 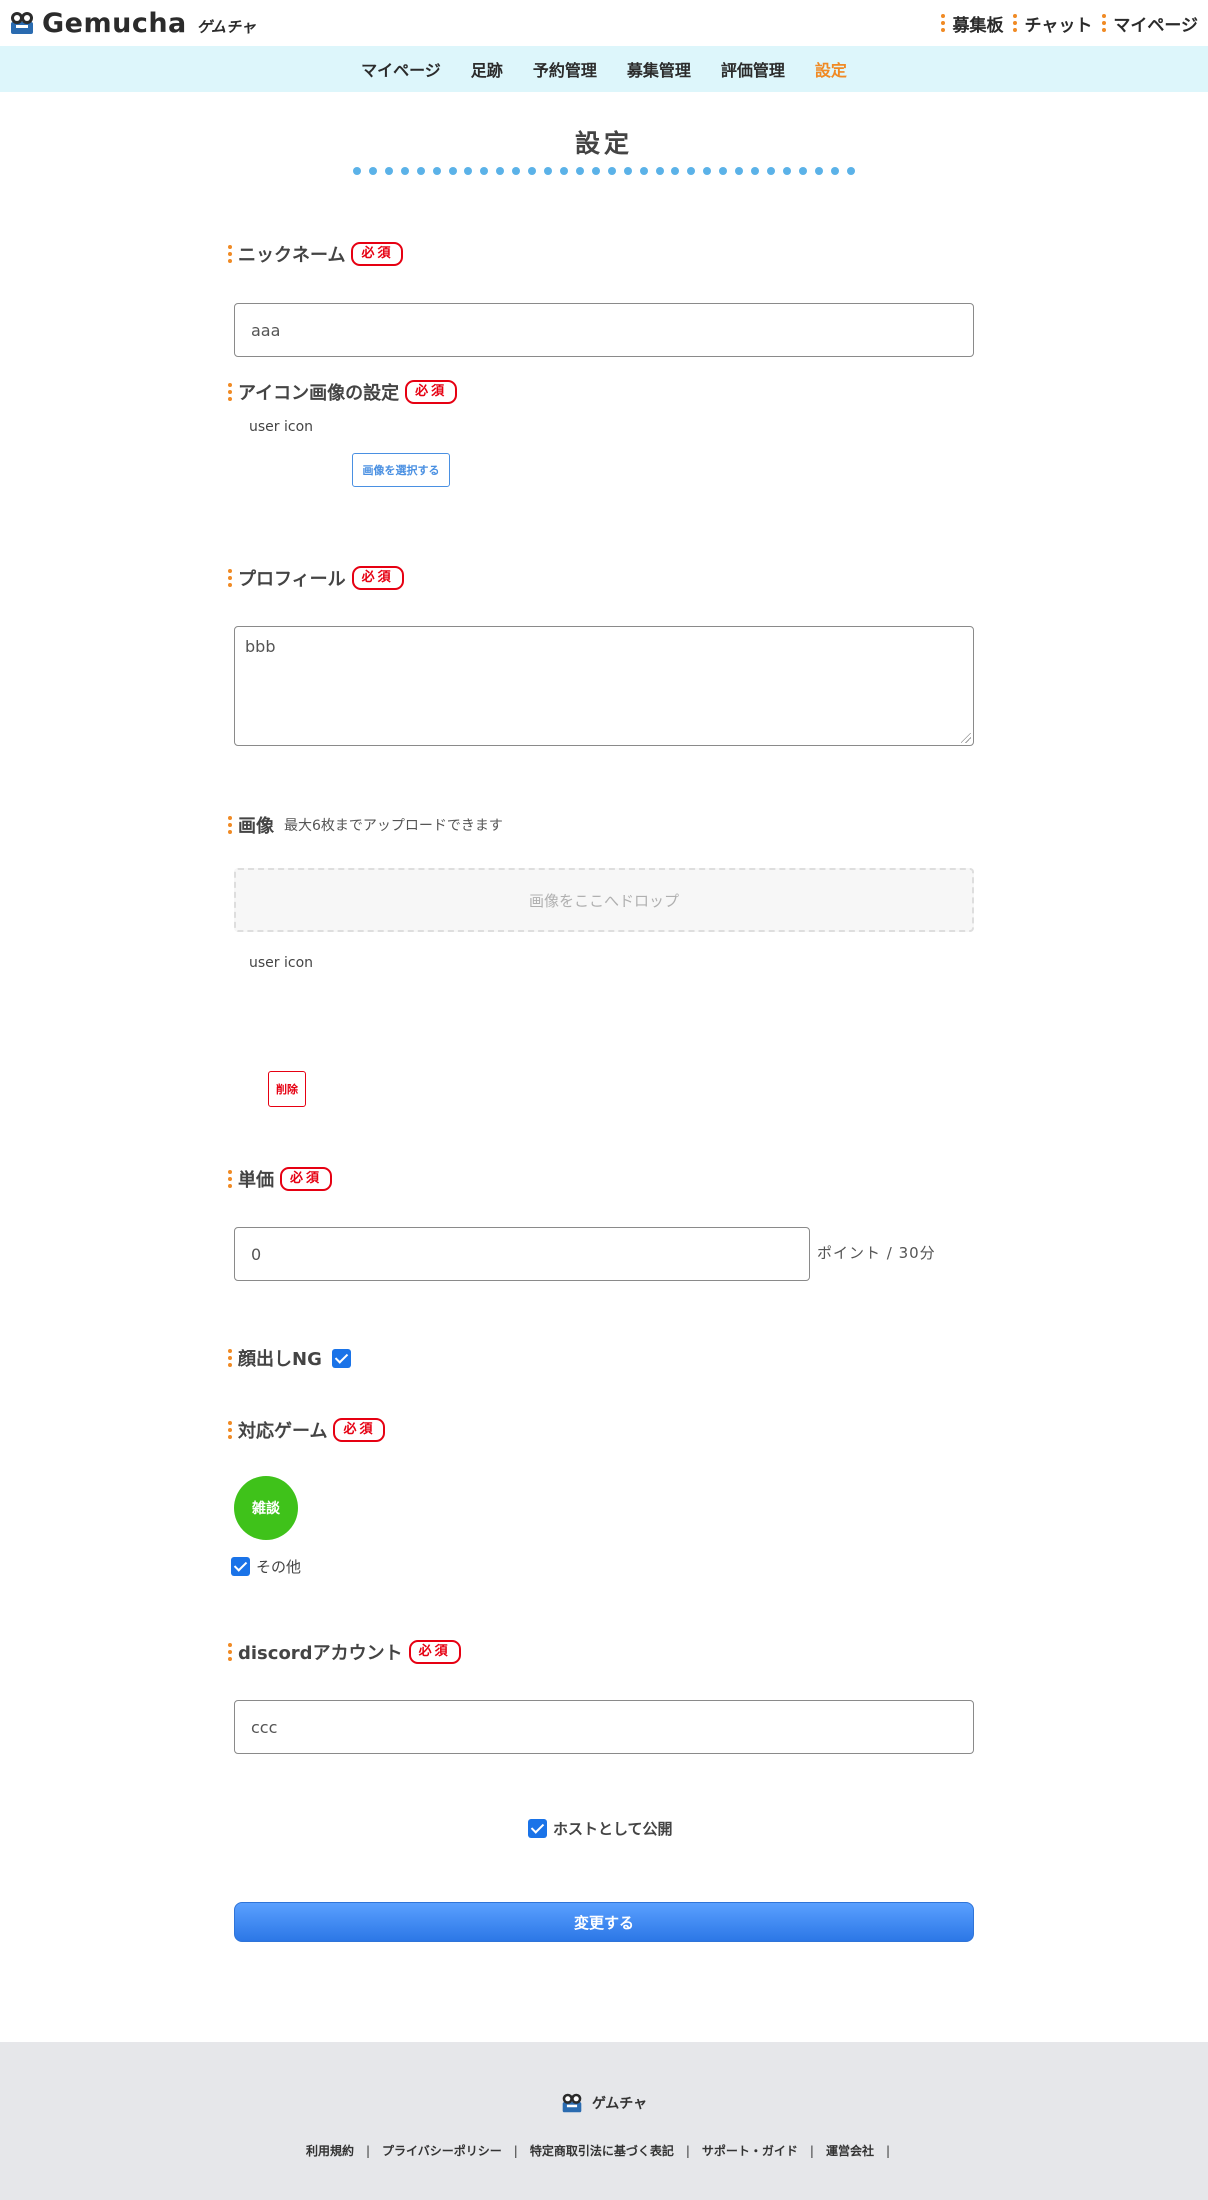 What do you see at coordinates (604, 330) in the screenshot?
I see `nickname-input: aaa` at bounding box center [604, 330].